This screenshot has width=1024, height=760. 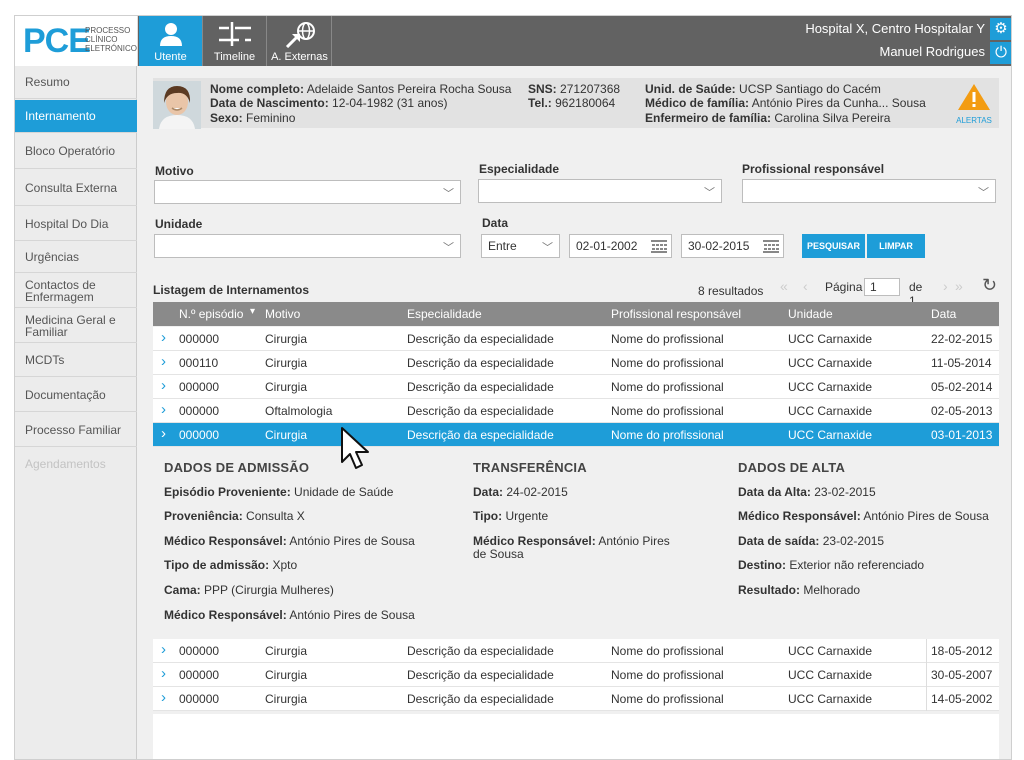 What do you see at coordinates (76, 257) in the screenshot?
I see `sidebar-item-urgencias: Urgências` at bounding box center [76, 257].